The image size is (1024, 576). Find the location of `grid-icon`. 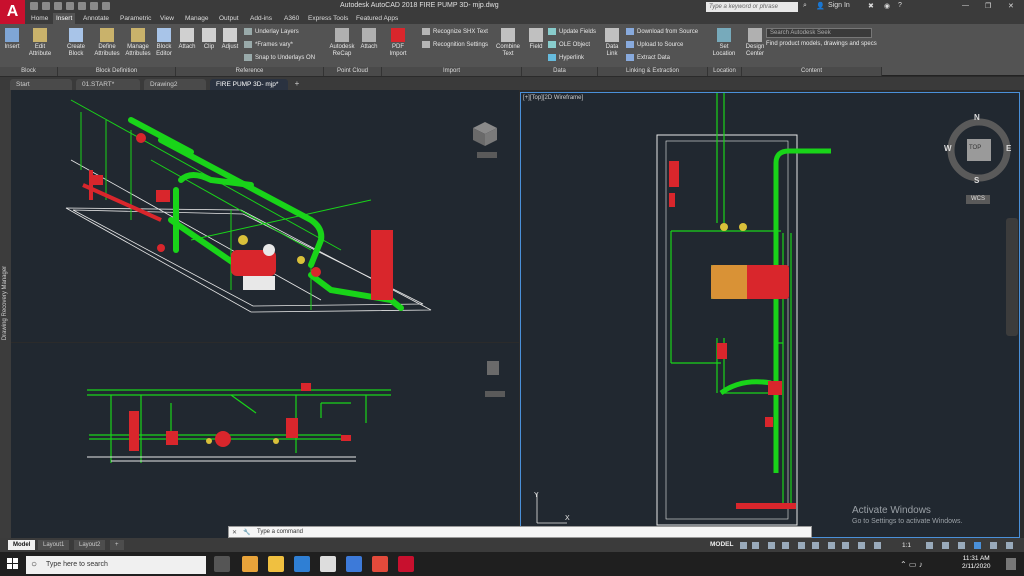

grid-icon is located at coordinates (743, 545).